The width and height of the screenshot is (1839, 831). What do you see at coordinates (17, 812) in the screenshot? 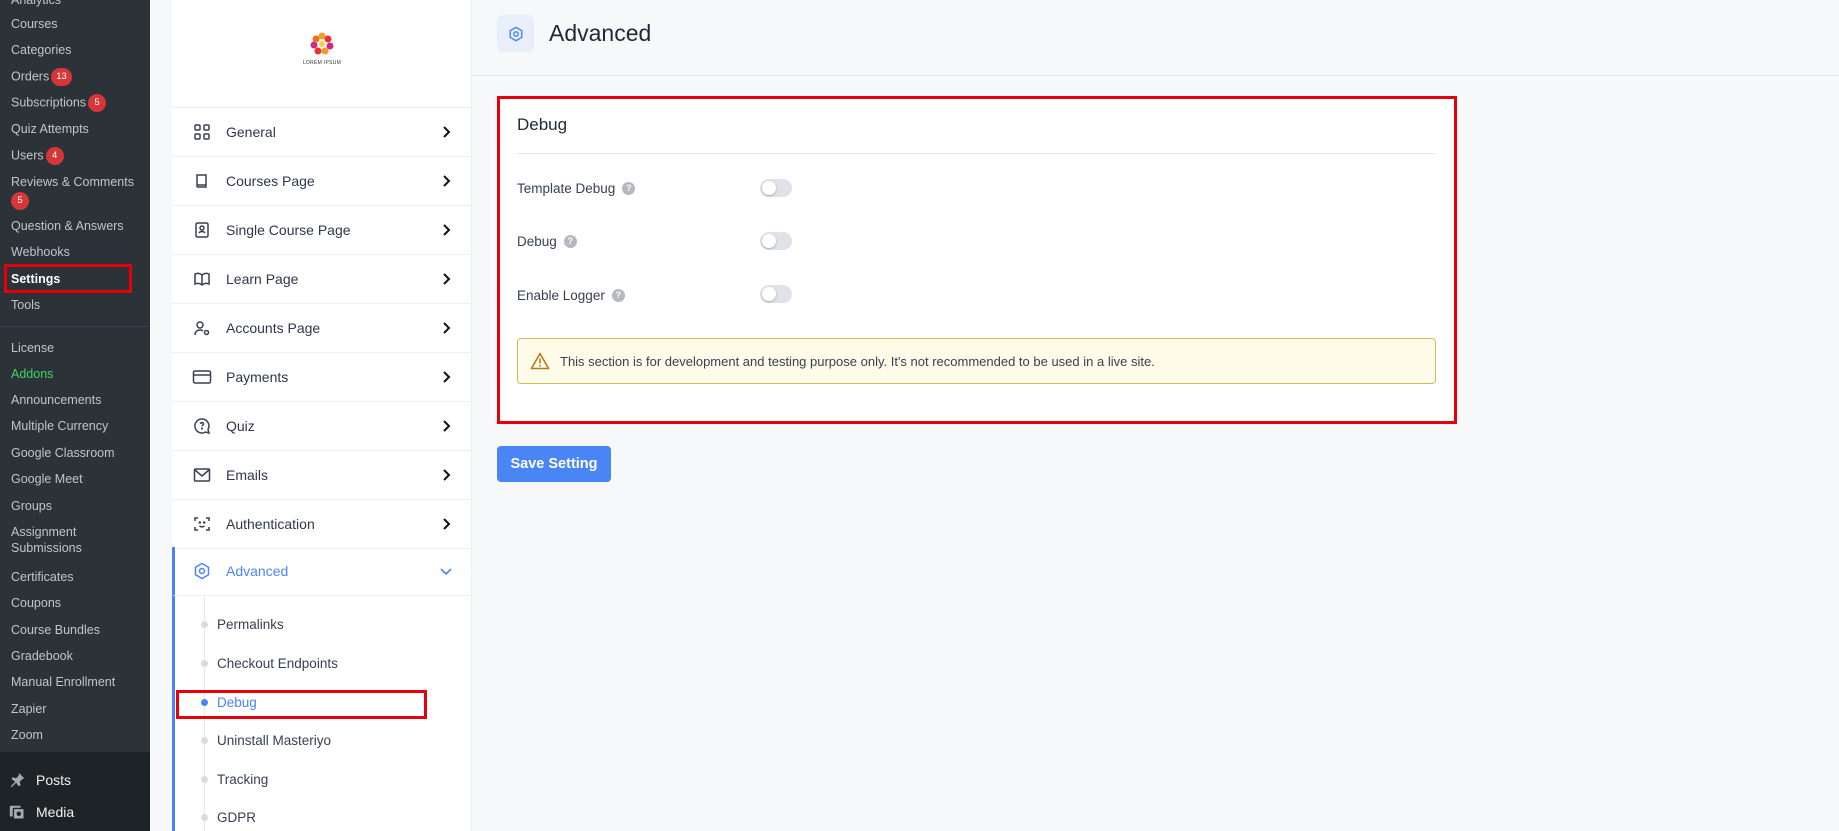
I see `media-icon` at bounding box center [17, 812].